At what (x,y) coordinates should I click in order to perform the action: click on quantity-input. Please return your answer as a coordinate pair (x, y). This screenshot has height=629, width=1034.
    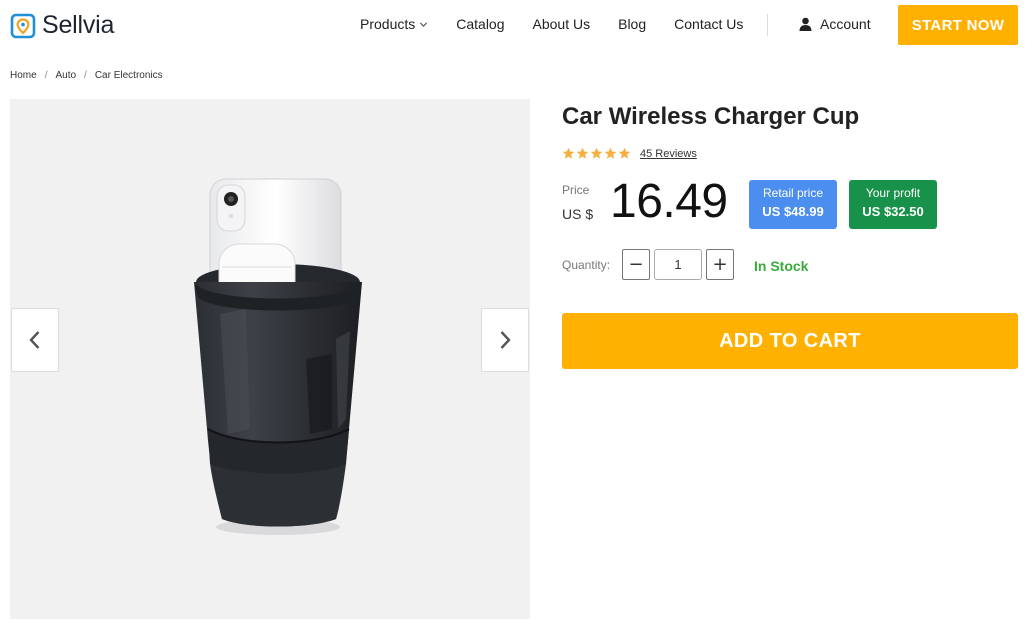
    Looking at the image, I should click on (678, 264).